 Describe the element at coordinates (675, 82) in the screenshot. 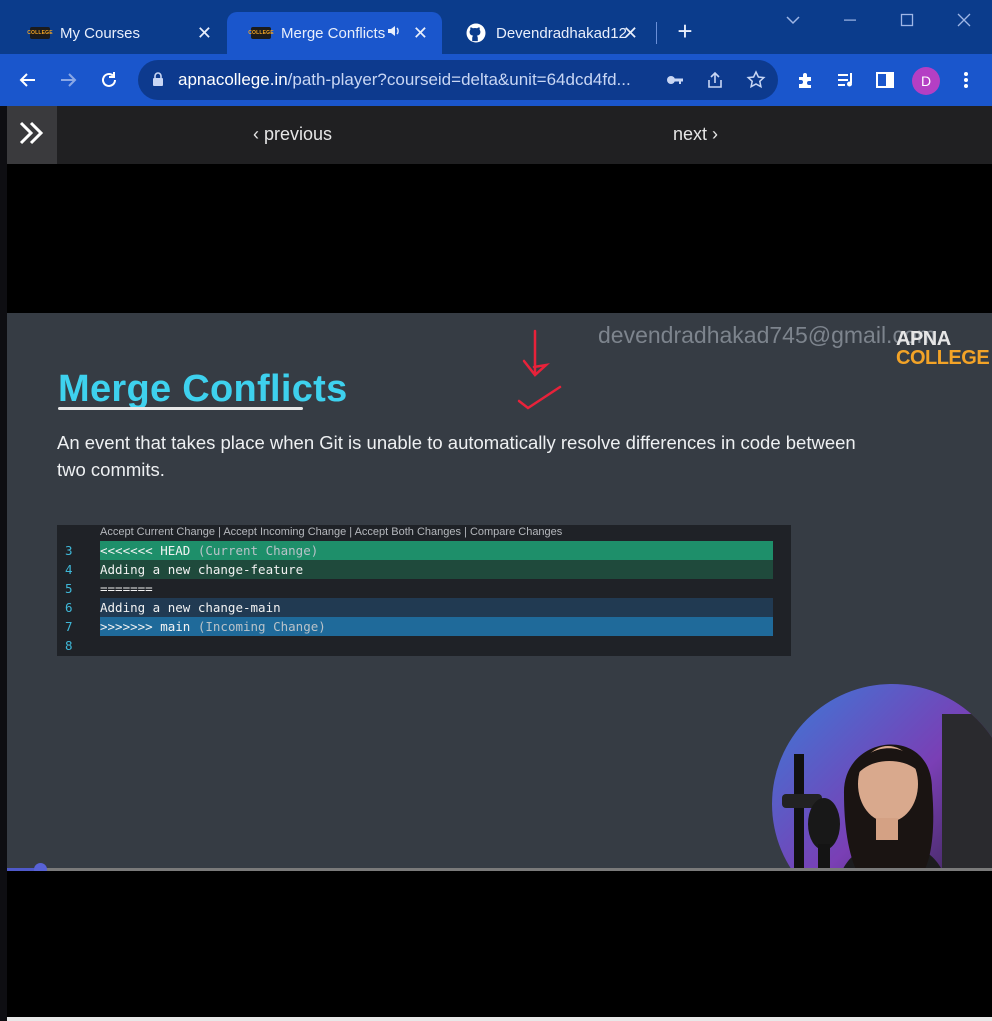

I see `key-icon` at that location.